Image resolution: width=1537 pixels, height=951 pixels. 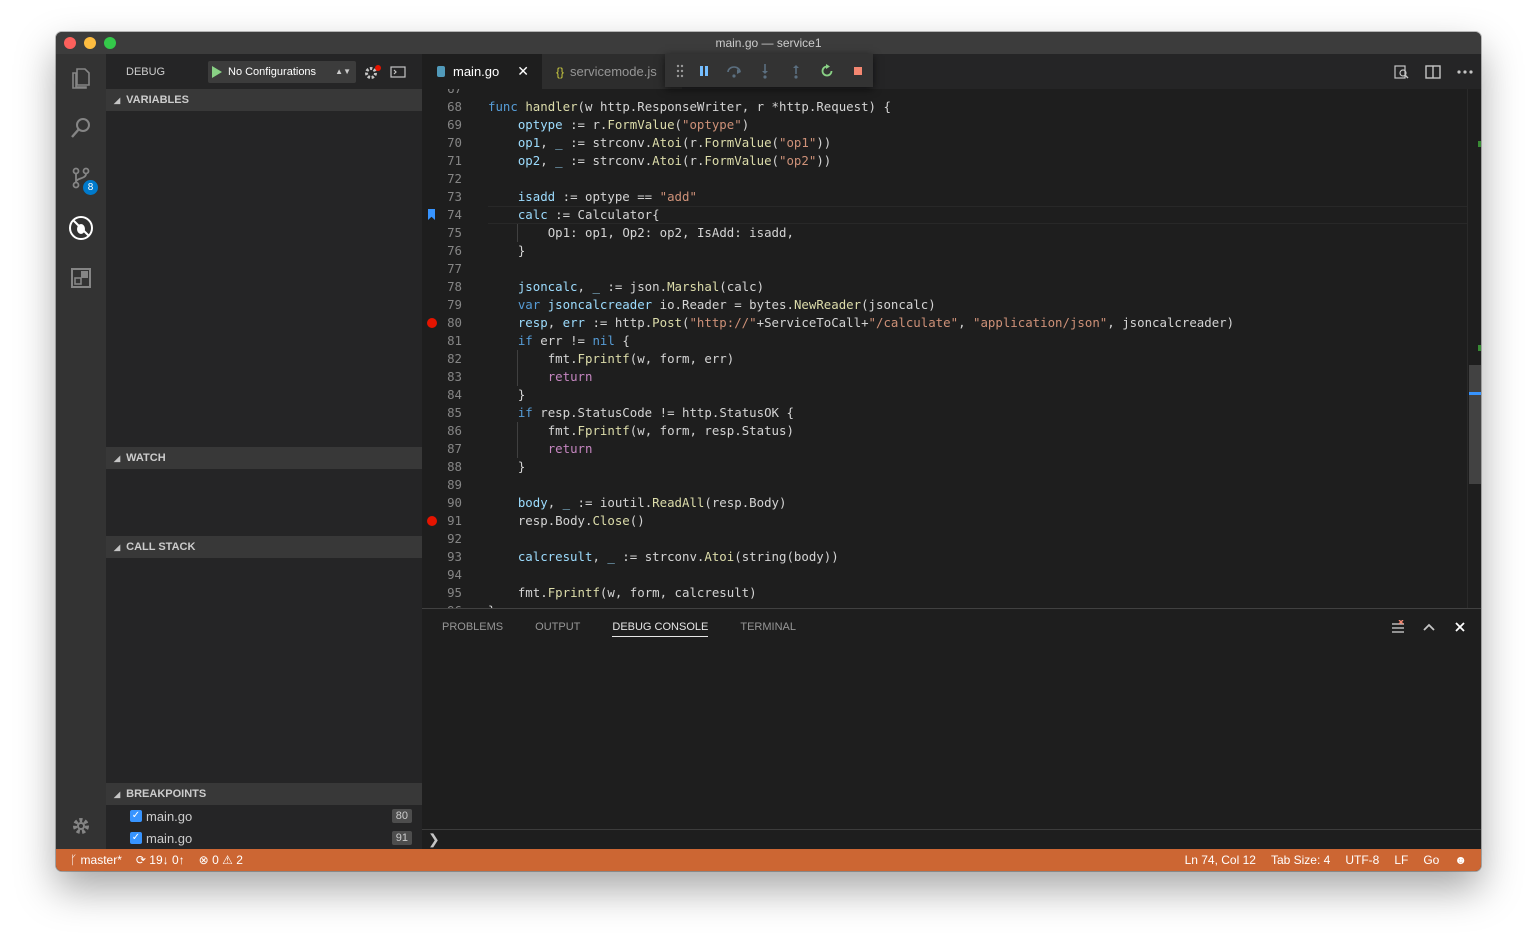 I want to click on breakpoint-item: ✓ main.go 80, so click(x=264, y=816).